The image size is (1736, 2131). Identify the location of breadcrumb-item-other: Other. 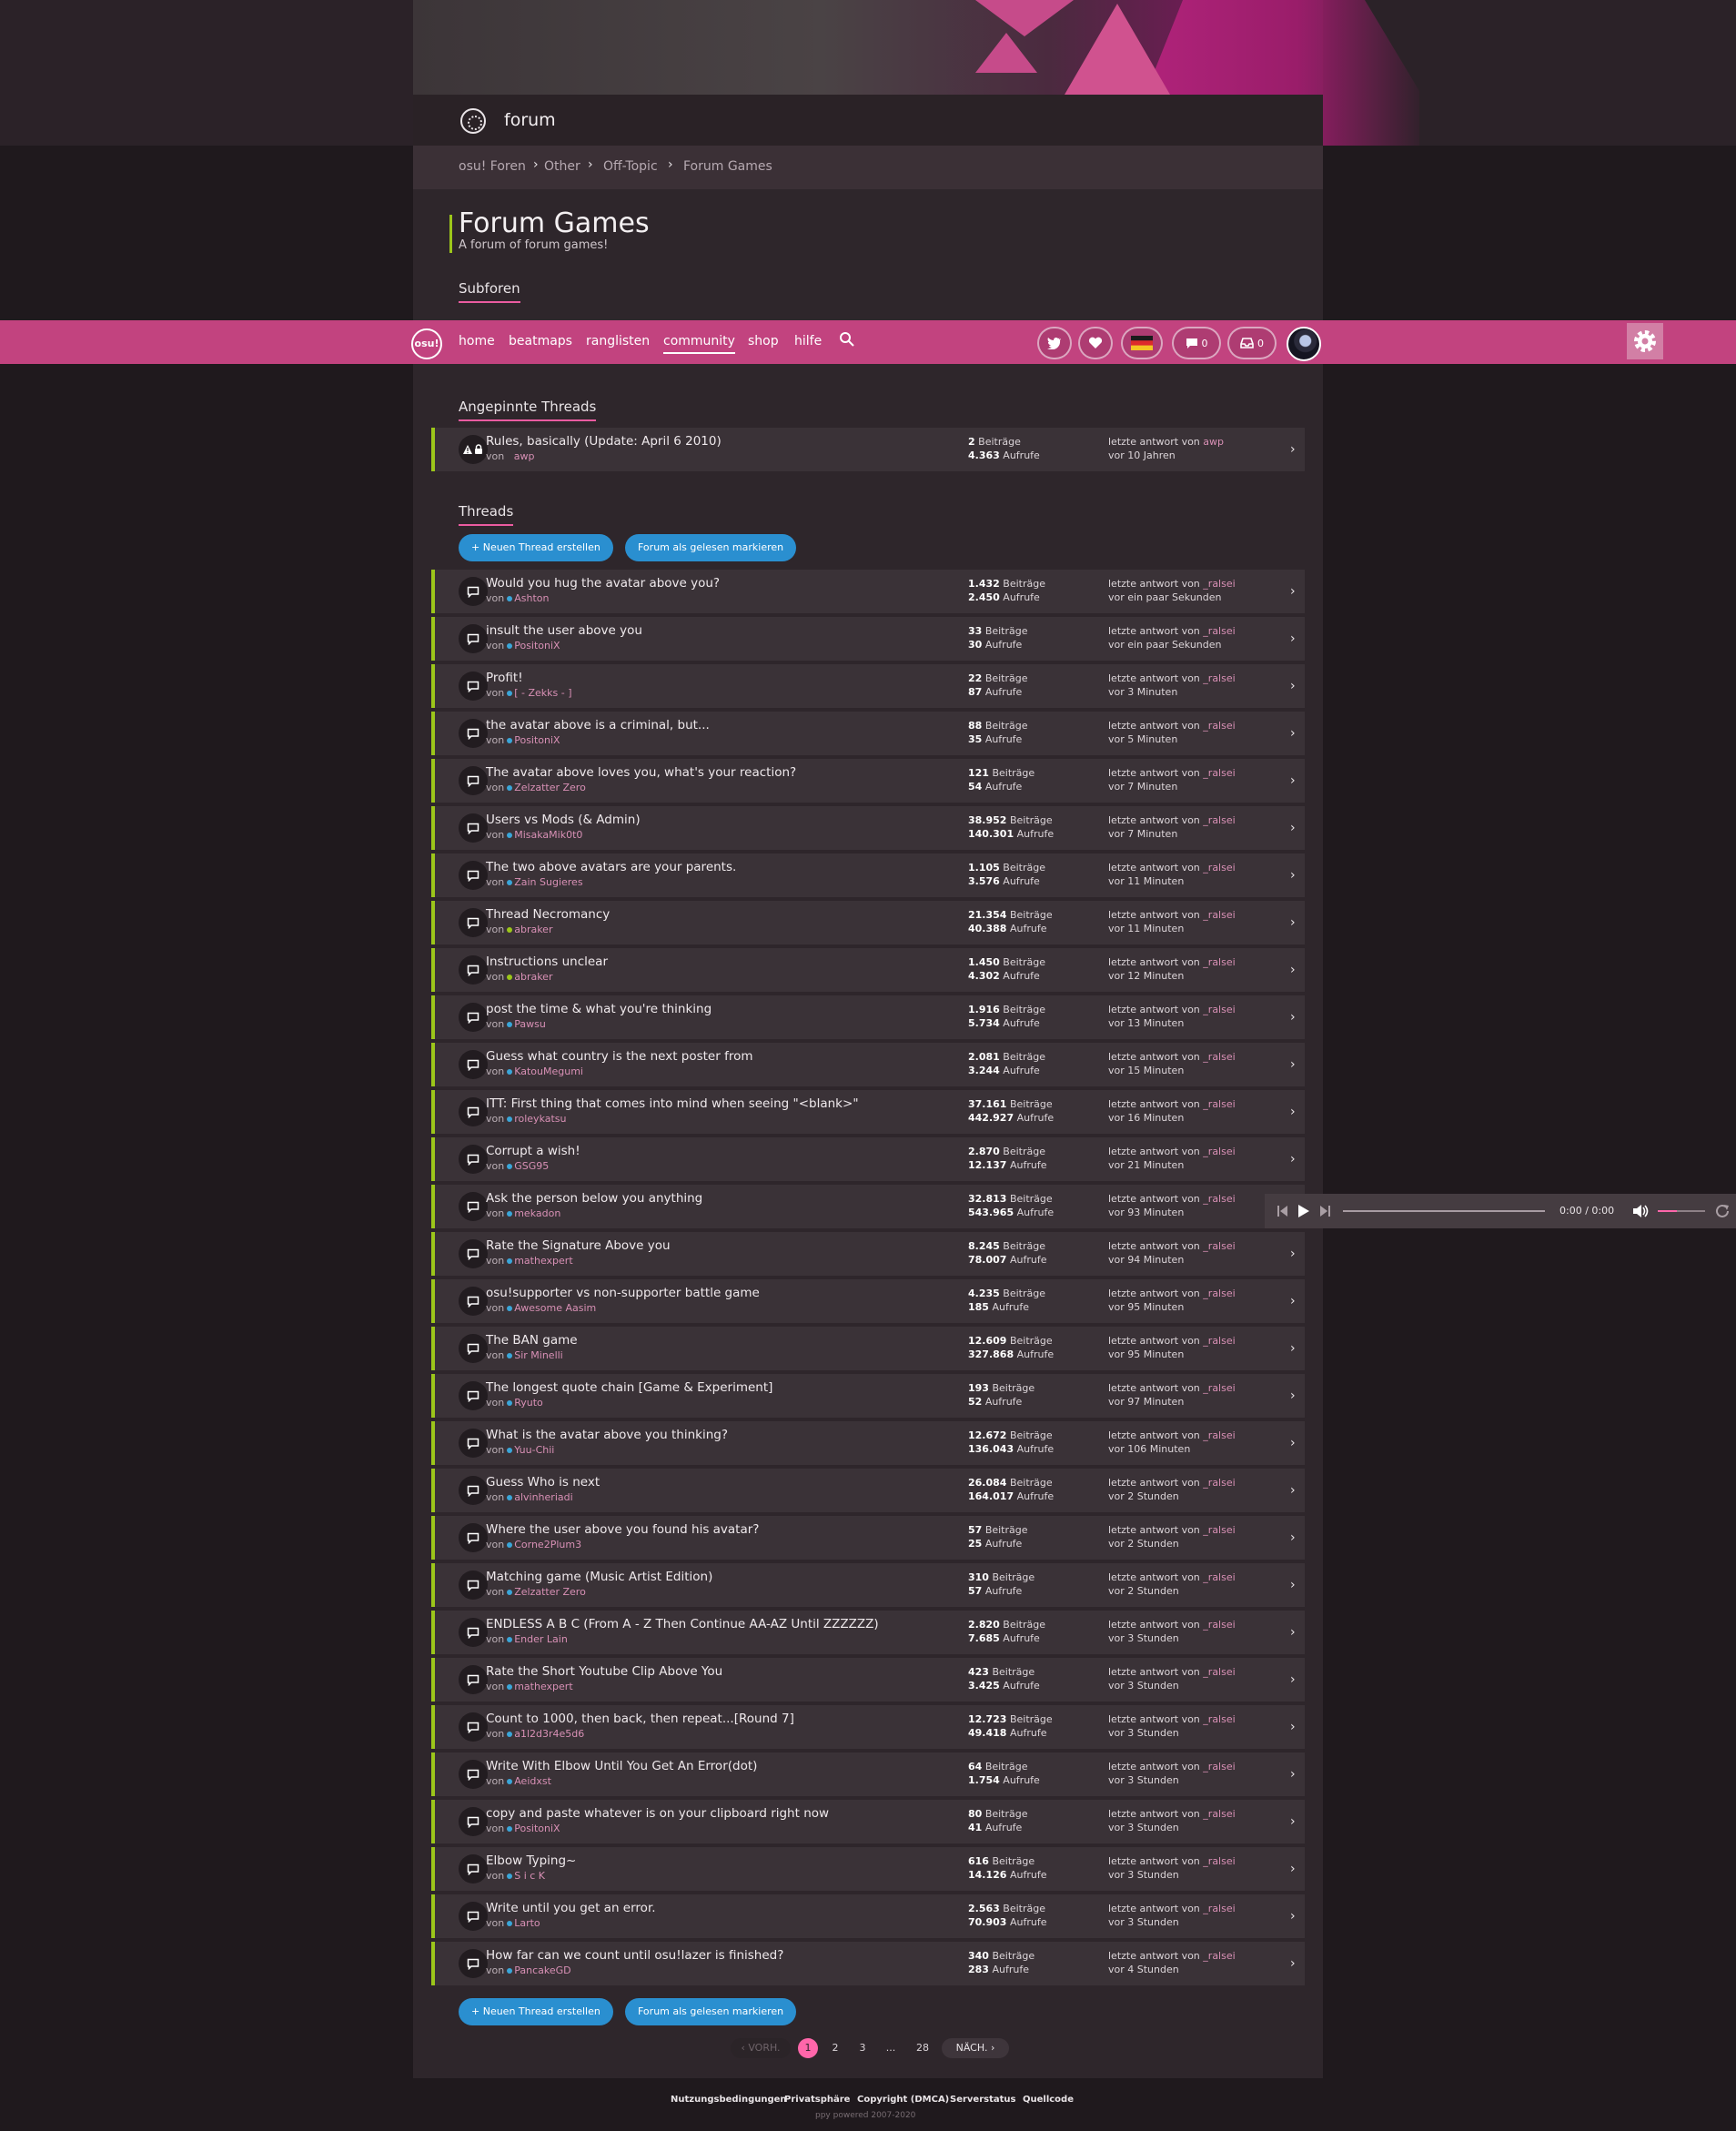
(562, 166).